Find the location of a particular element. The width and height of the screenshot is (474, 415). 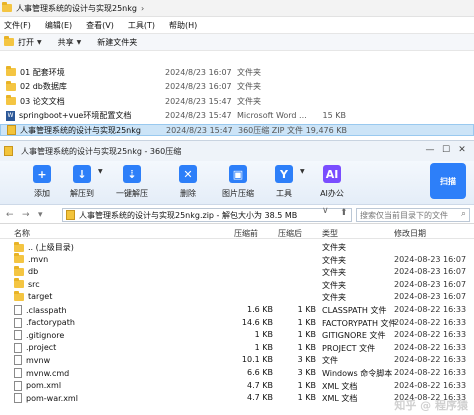

scan-button: 扫描 is located at coordinates (448, 181).